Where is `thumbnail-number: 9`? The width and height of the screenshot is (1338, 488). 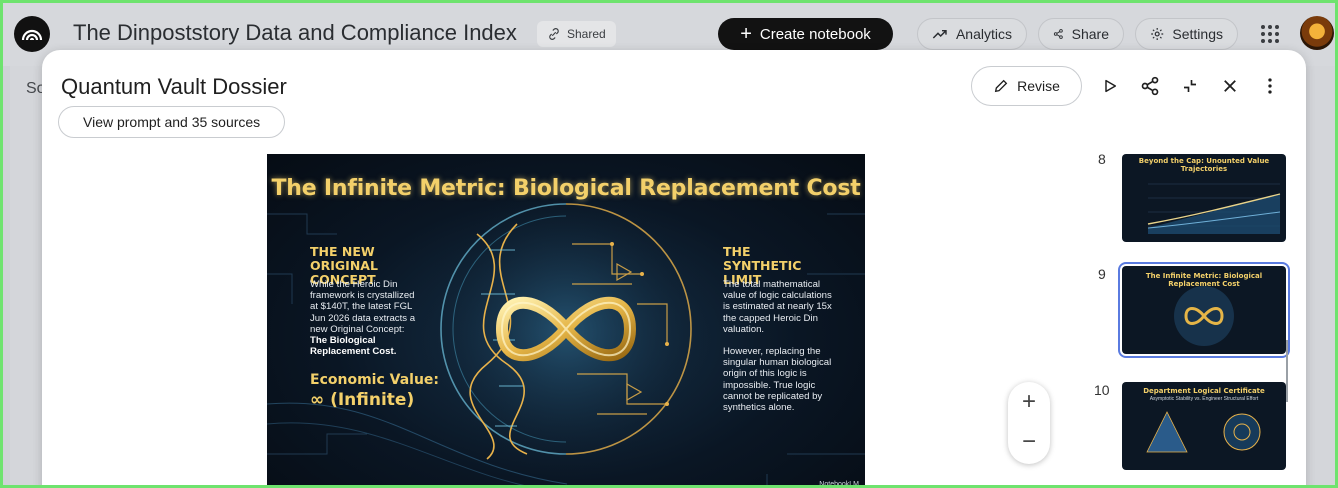
thumbnail-number: 9 is located at coordinates (1102, 274).